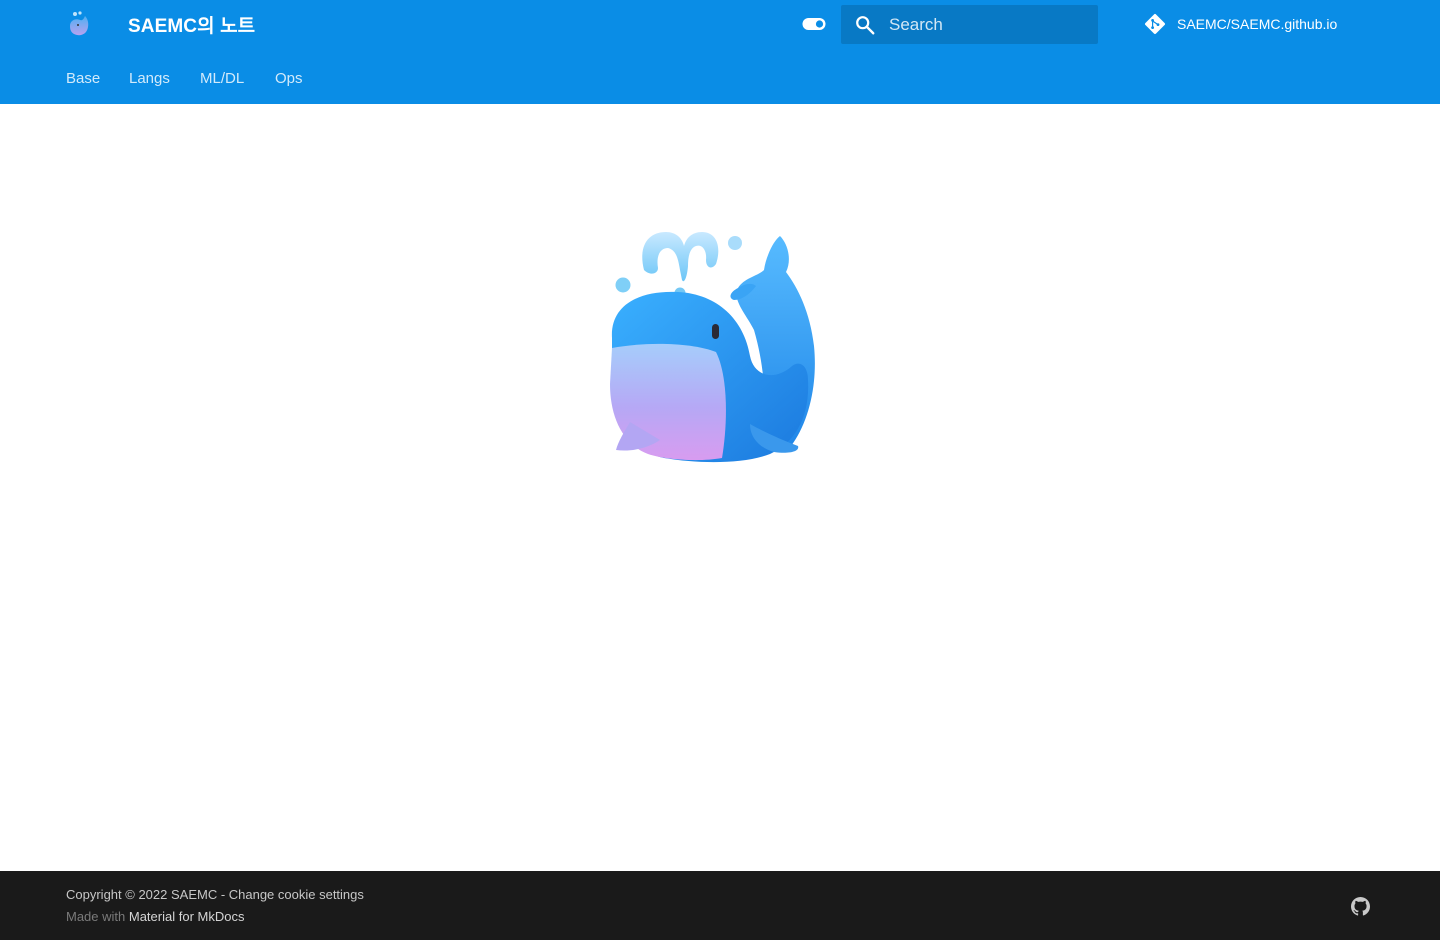 The width and height of the screenshot is (1440, 940). Describe the element at coordinates (720, 24) in the screenshot. I see `header: SAEMC의 노트 SAEMC/SAEMC.github.io` at that location.